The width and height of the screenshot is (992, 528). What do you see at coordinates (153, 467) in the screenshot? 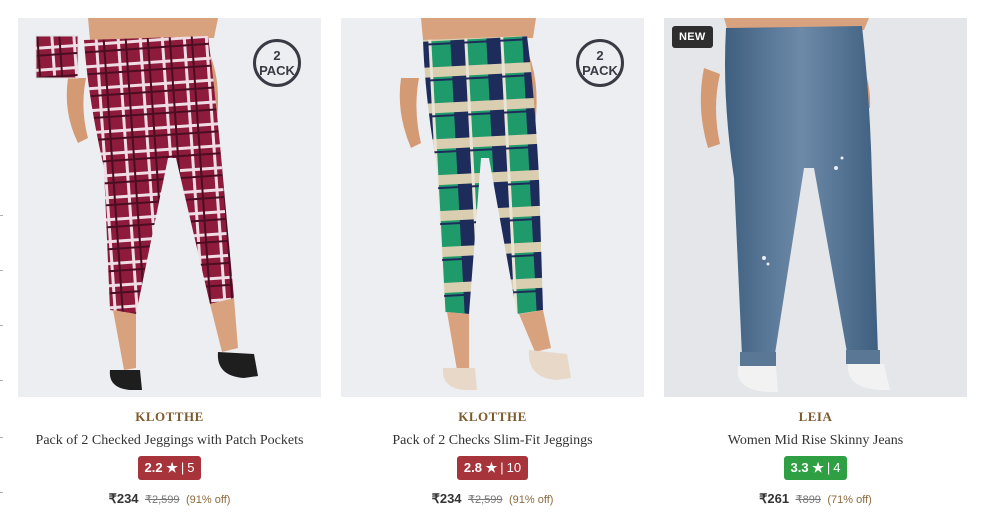
I see `rating-value: 2.2` at bounding box center [153, 467].